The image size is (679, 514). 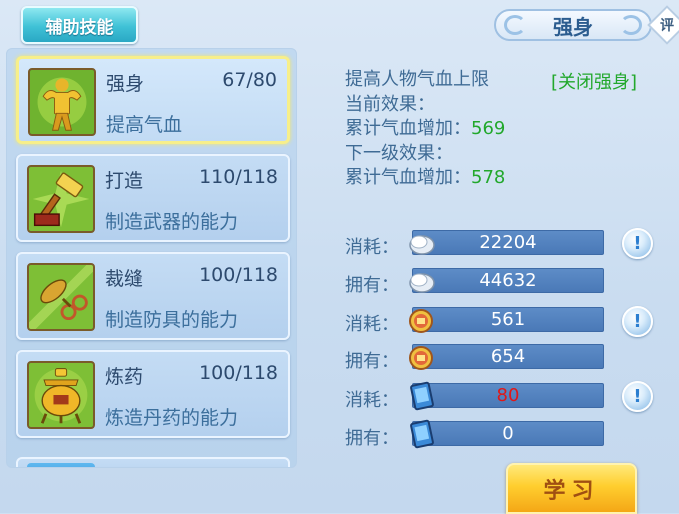 What do you see at coordinates (571, 488) in the screenshot?
I see `learn-button: 学习` at bounding box center [571, 488].